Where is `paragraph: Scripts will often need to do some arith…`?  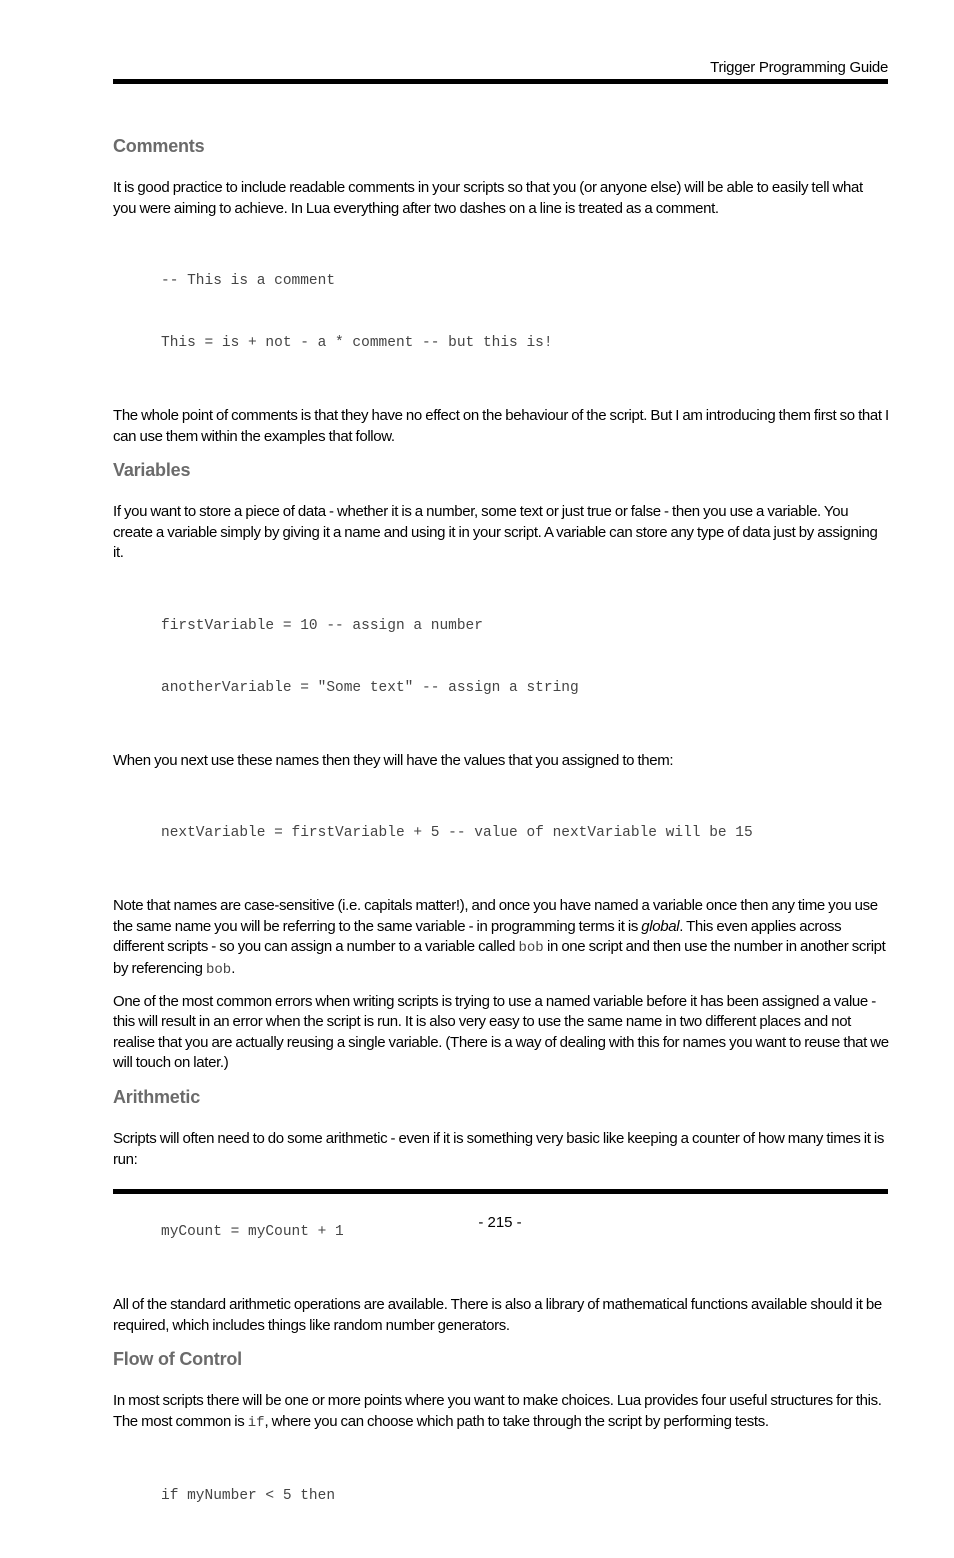
paragraph: Scripts will often need to do some arith… is located at coordinates (499, 1148).